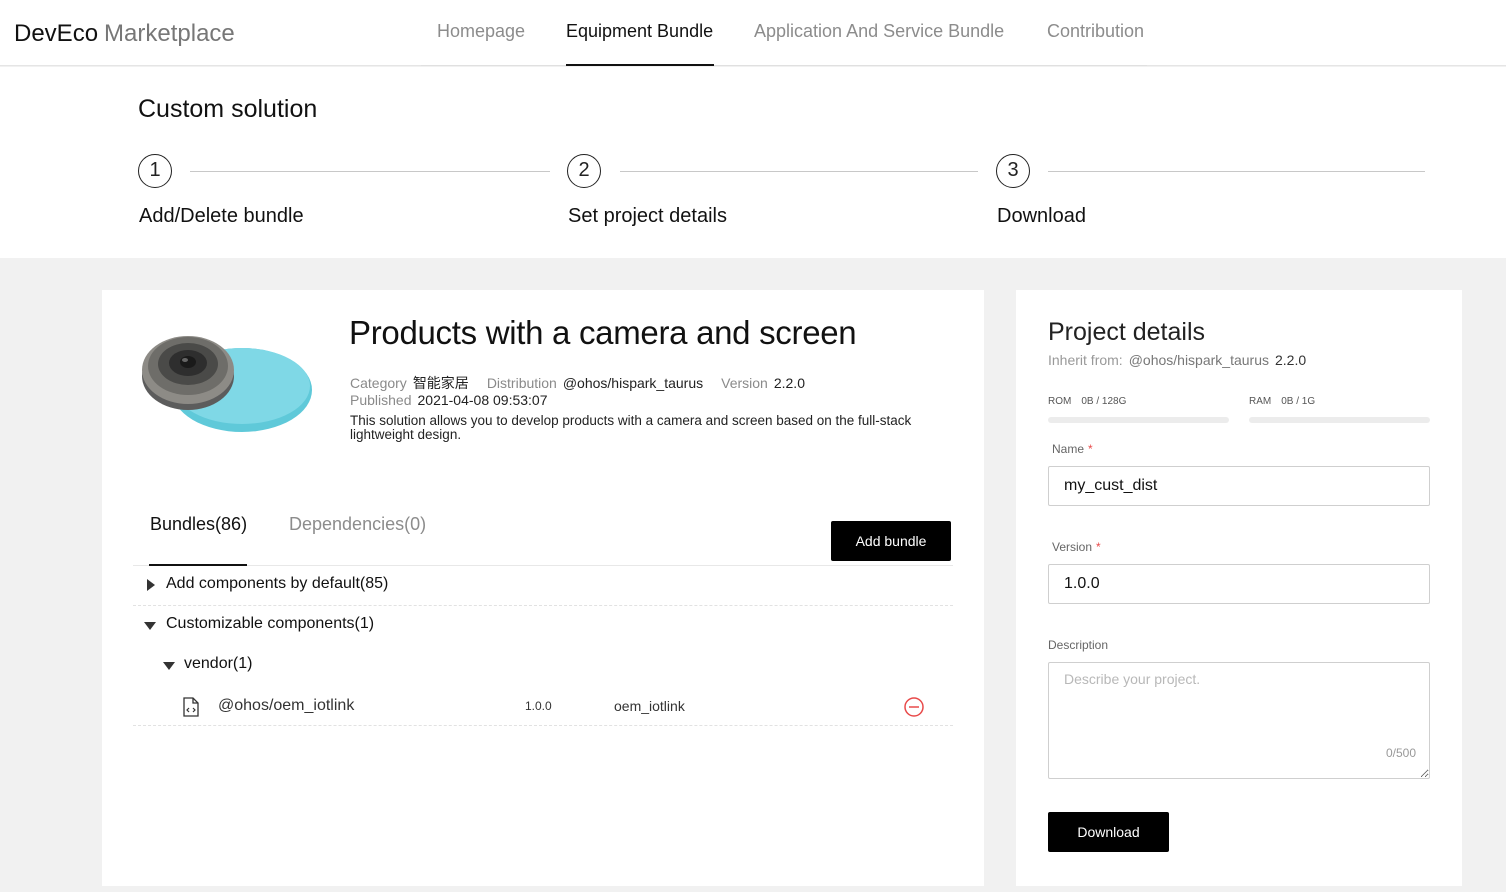 This screenshot has height=892, width=1506. I want to click on component-row: @ohos/oem_iotlink 1.0.0 oem_iotlink, so click(543, 706).